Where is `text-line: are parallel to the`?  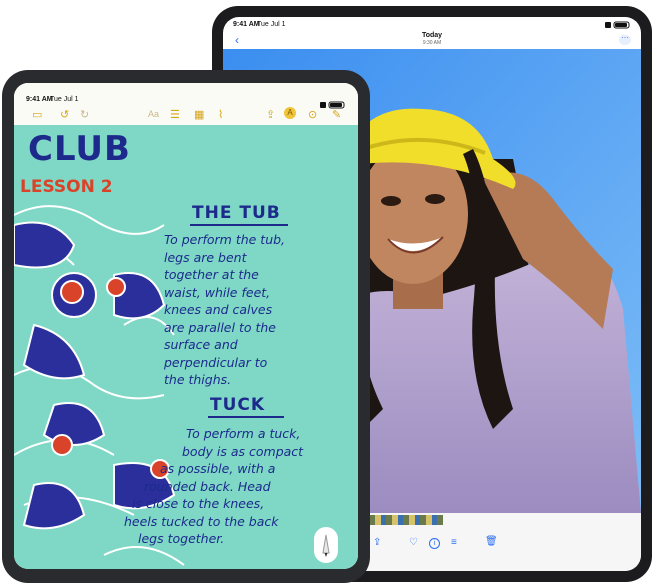
text-line: are parallel to the is located at coordinates (220, 327).